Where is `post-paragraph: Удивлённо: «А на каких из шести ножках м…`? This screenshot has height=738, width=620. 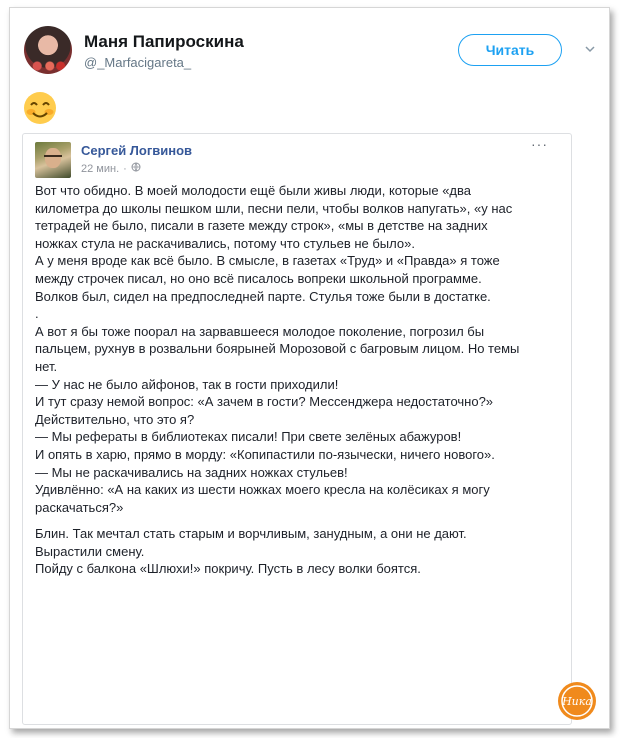 post-paragraph: Удивлённо: «А на каких из шести ножках м… is located at coordinates (262, 498).